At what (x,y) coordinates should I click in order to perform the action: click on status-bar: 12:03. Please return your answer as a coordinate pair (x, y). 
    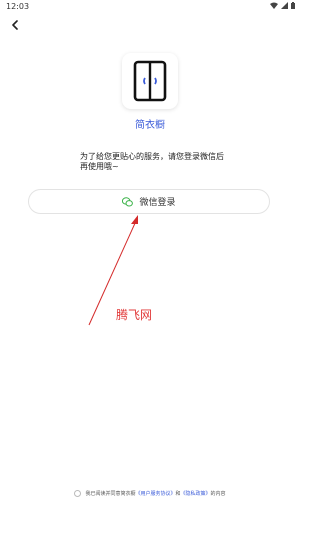
    Looking at the image, I should click on (150, 7).